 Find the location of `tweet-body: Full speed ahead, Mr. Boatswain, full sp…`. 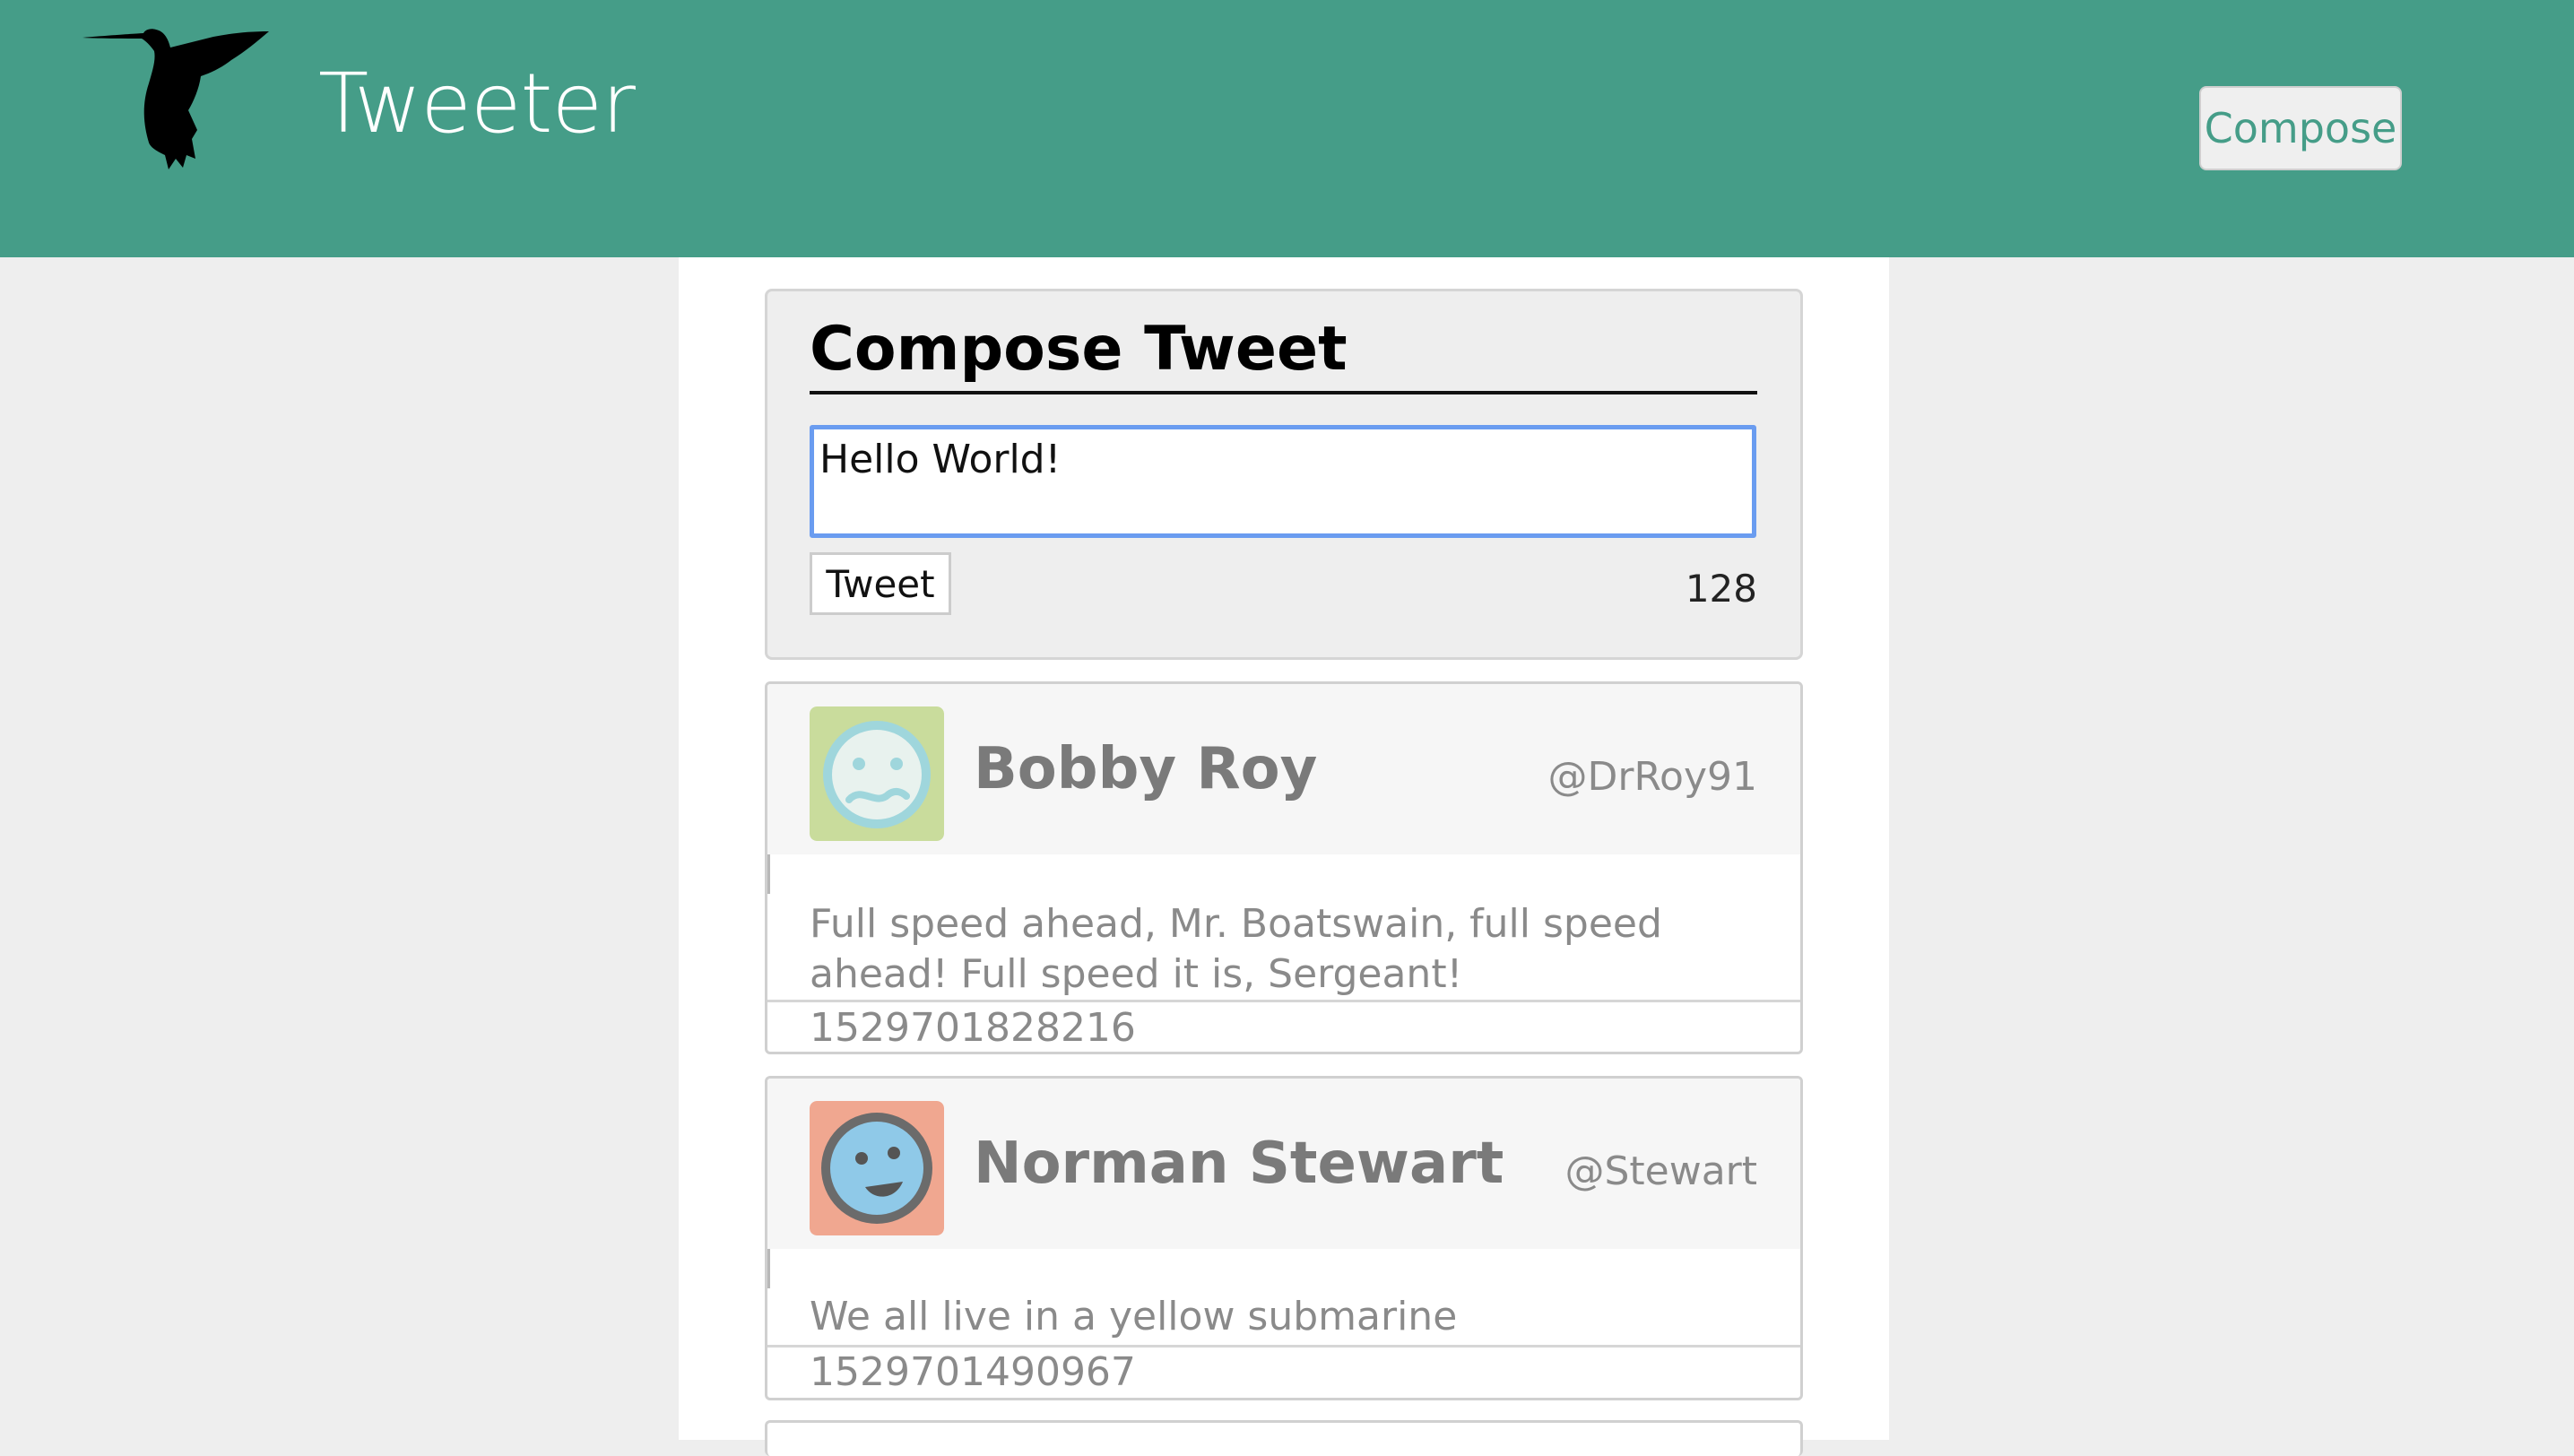

tweet-body: Full speed ahead, Mr. Boatswain, full sp… is located at coordinates (1236, 949).